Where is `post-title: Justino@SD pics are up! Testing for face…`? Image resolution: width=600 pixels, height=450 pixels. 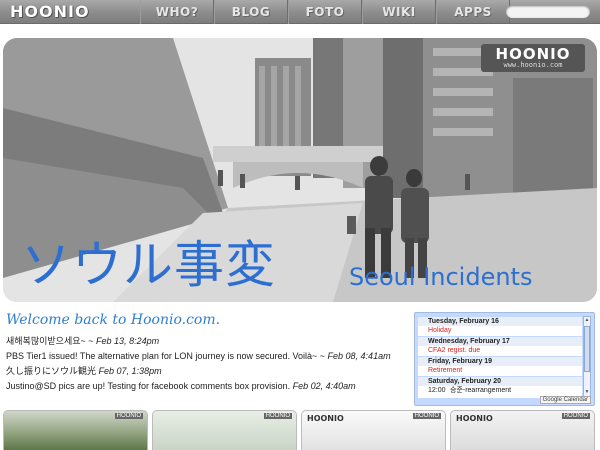 post-title: Justino@SD pics are up! Testing for face… is located at coordinates (148, 386).